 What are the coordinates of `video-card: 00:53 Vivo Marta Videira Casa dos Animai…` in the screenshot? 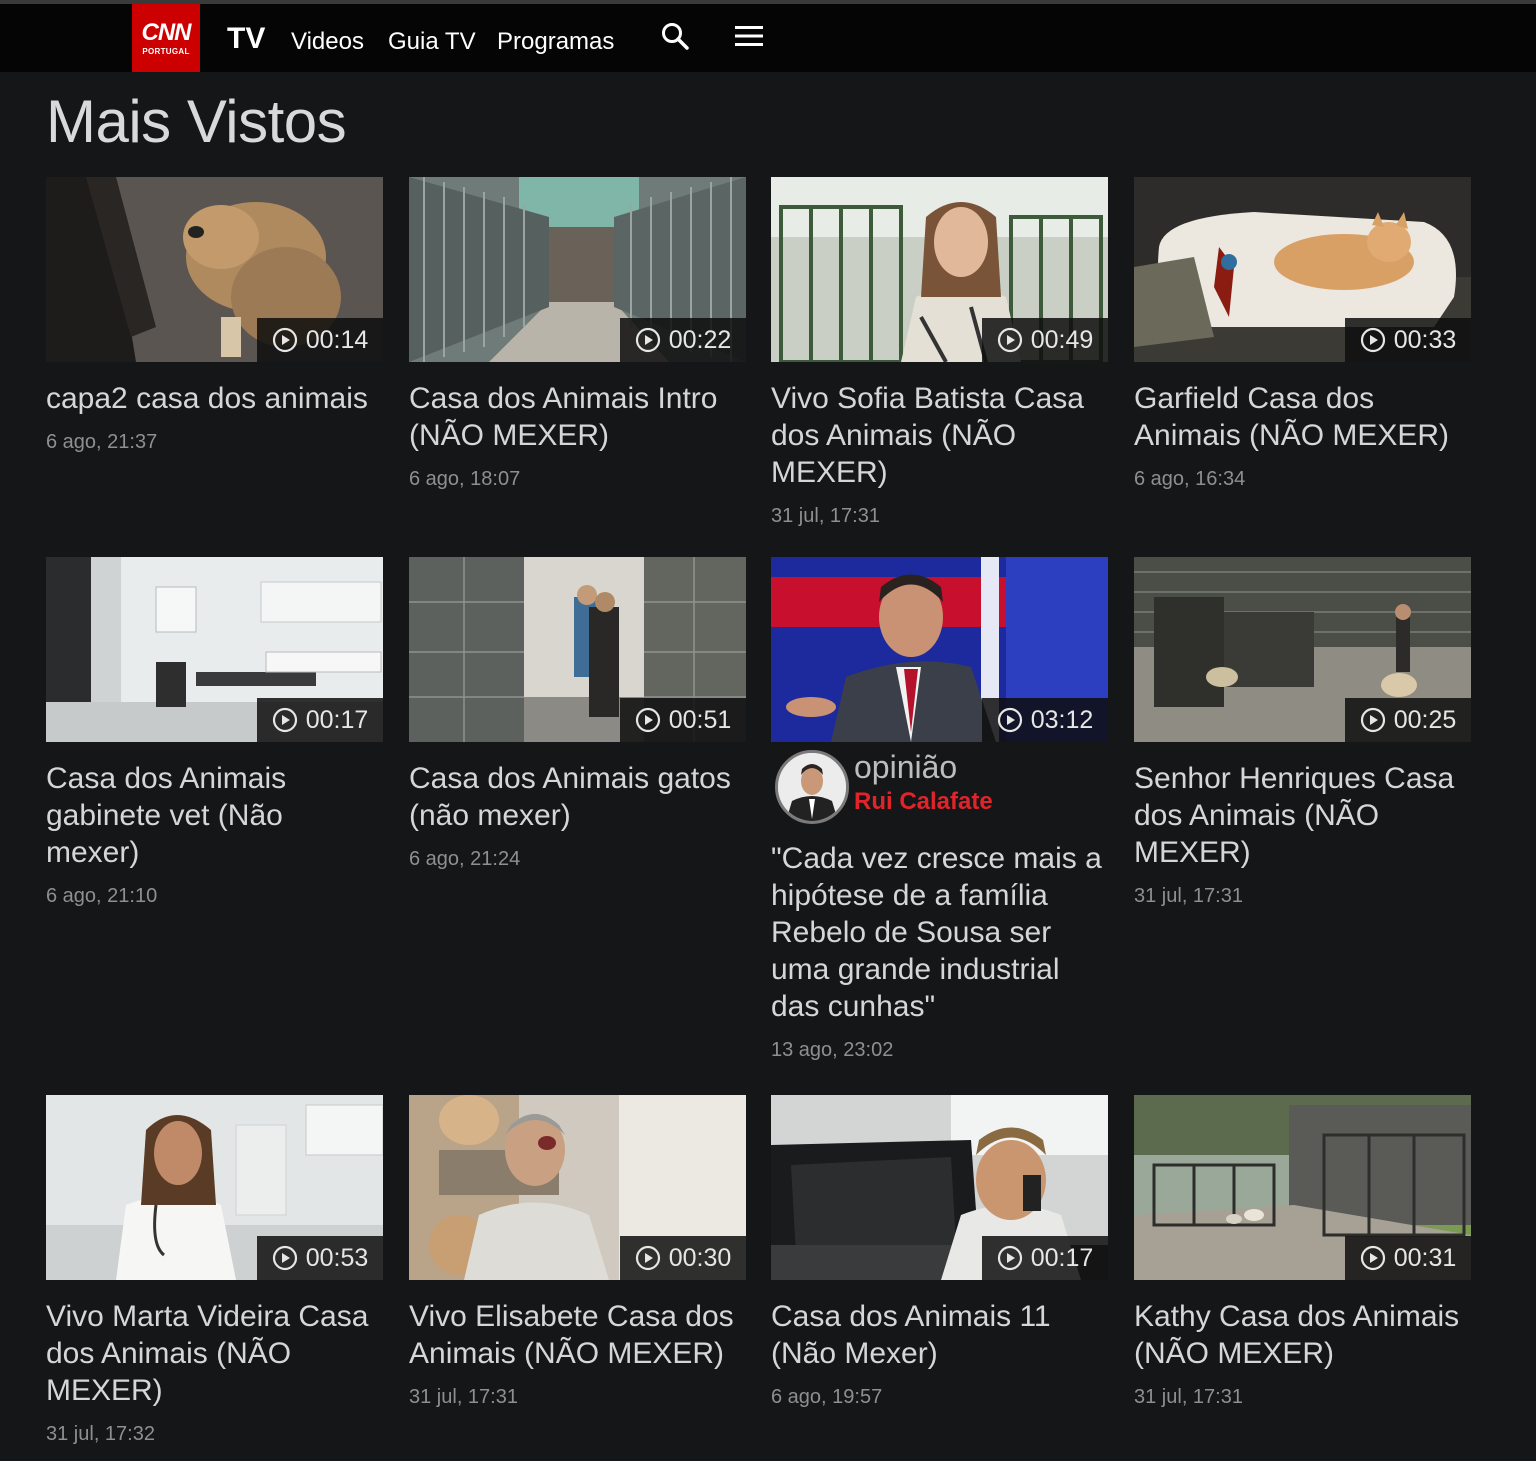 It's located at (214, 1270).